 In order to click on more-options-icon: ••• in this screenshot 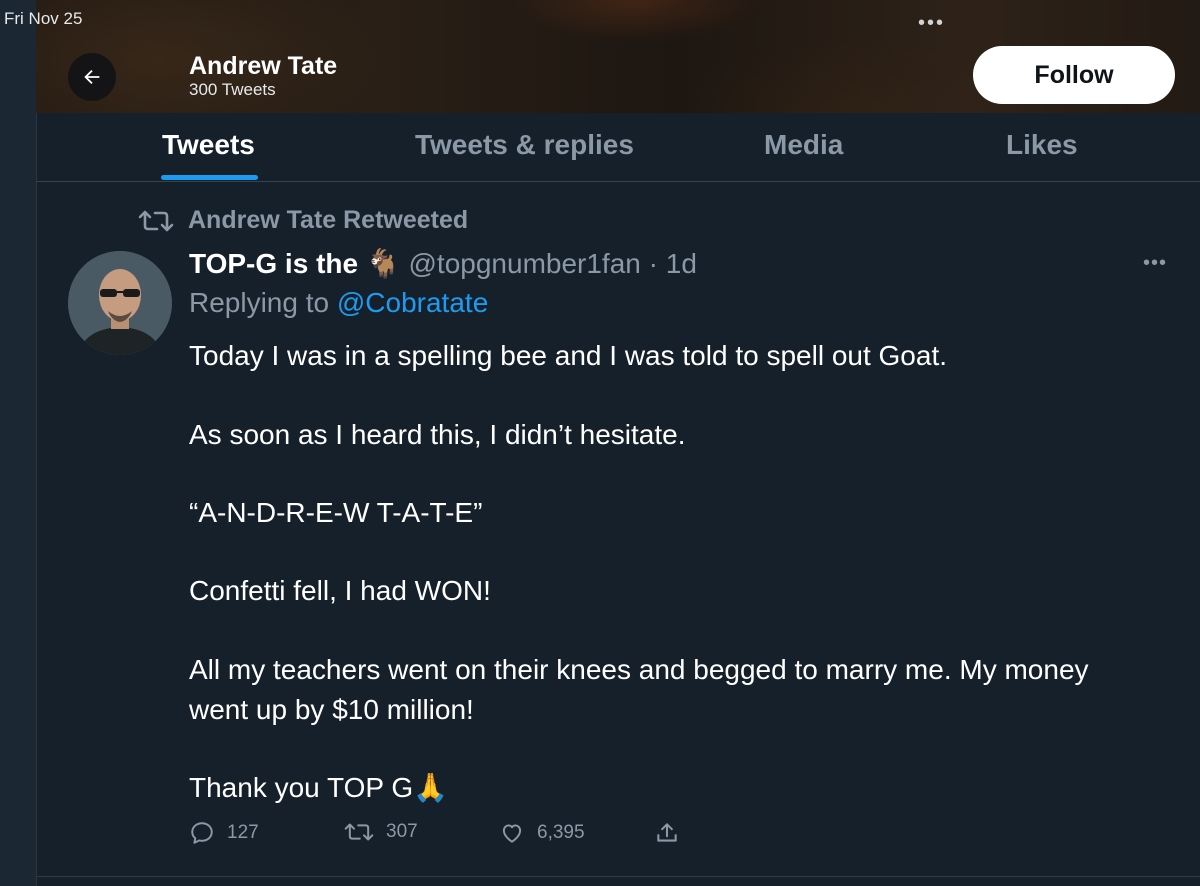, I will do `click(1155, 263)`.